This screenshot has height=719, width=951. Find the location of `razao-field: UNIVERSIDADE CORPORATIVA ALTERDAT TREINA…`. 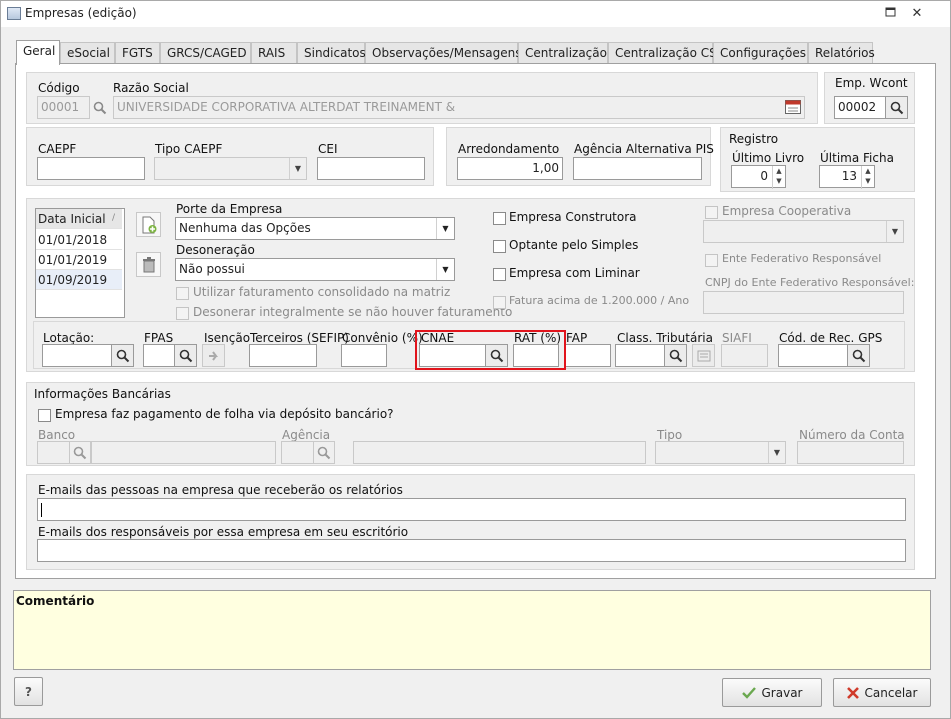

razao-field: UNIVERSIDADE CORPORATIVA ALTERDAT TREINA… is located at coordinates (459, 107).